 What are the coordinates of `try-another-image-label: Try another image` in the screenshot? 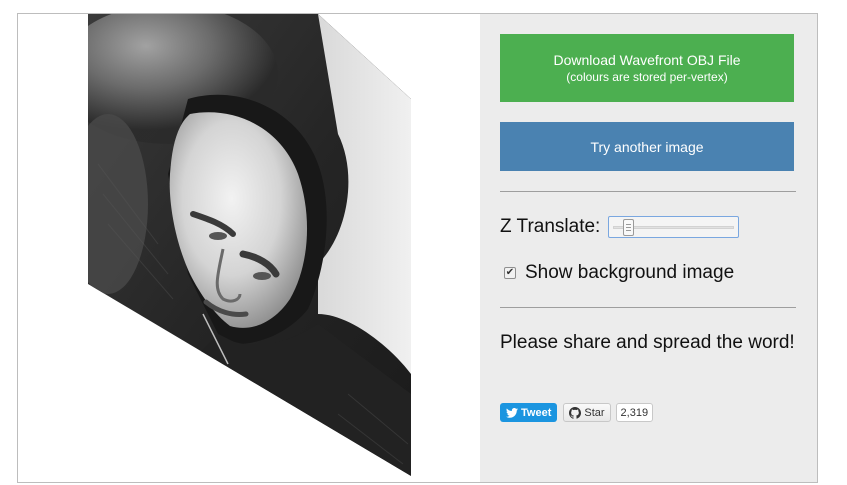 It's located at (647, 146).